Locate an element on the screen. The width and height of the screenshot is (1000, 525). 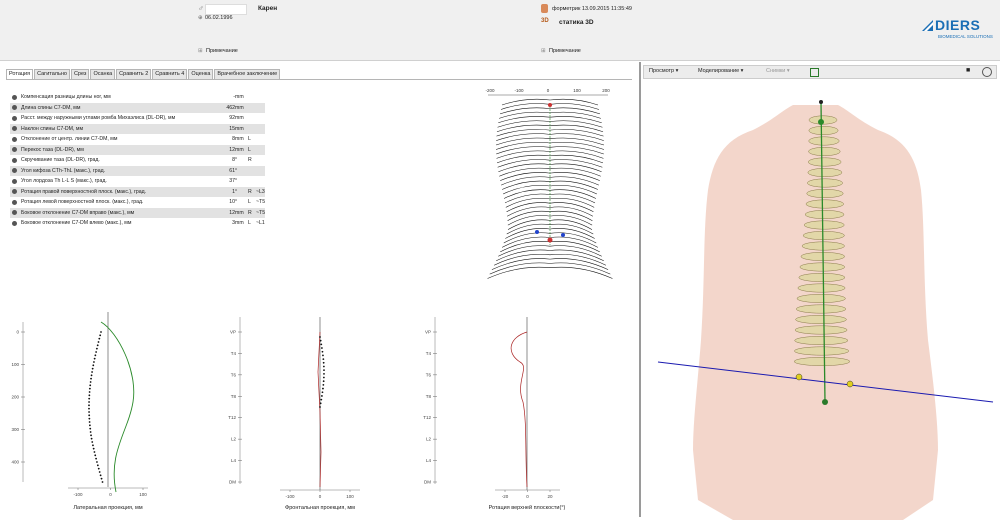
y-tick-label: T8 is located at coordinates (234, 396).